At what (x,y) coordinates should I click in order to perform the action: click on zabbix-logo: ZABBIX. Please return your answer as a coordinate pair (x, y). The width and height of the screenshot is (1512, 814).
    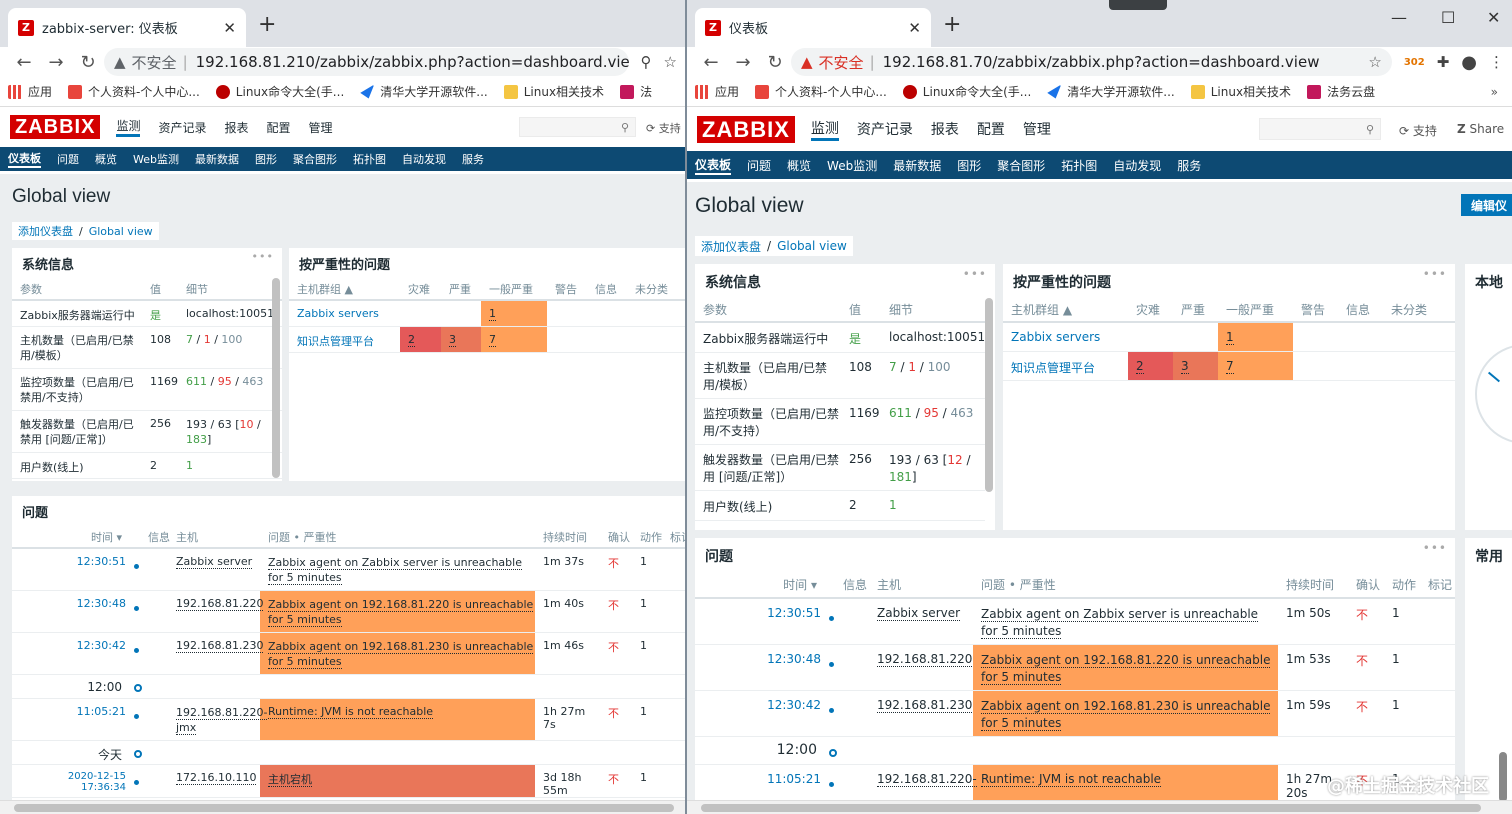
    Looking at the image, I should click on (746, 129).